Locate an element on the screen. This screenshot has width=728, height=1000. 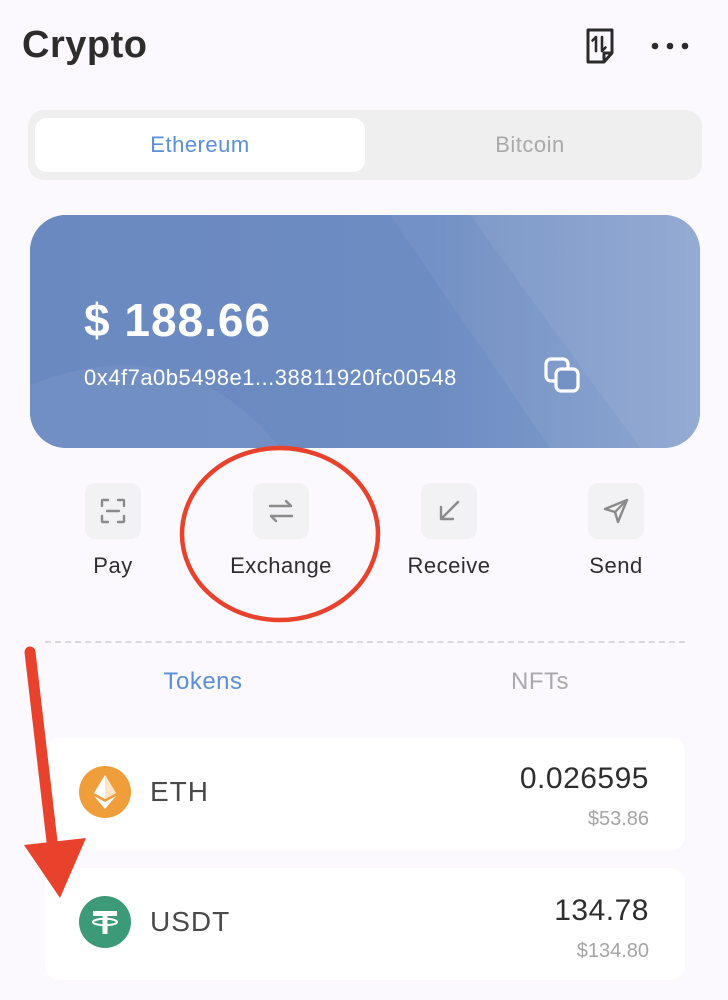
exchange-label: Exchange is located at coordinates (281, 565).